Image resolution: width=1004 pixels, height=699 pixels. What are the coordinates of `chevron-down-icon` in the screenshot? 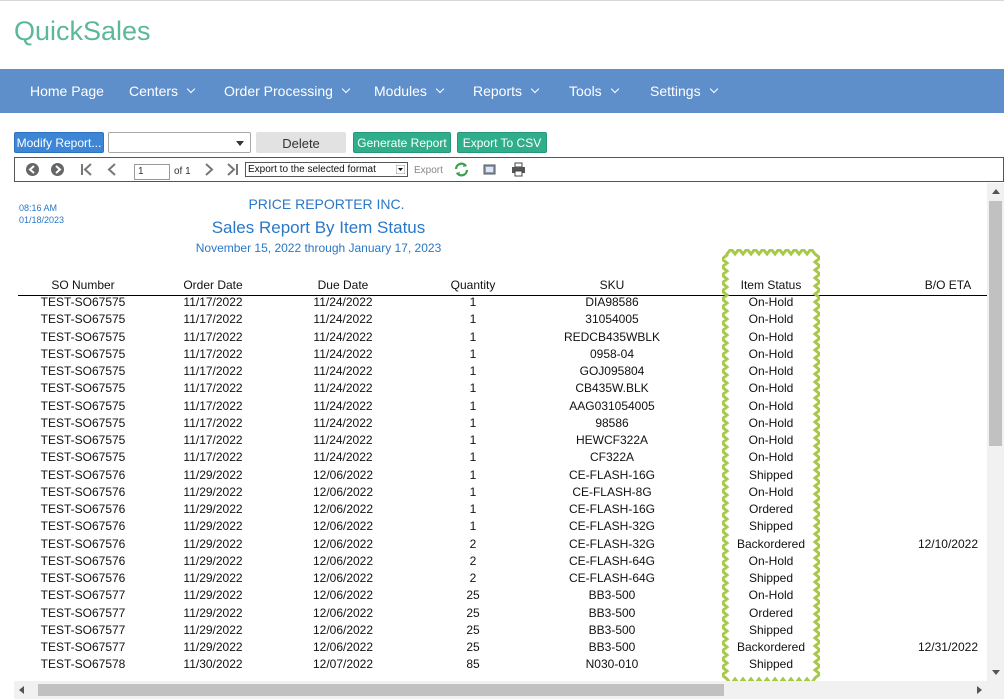 It's located at (440, 89).